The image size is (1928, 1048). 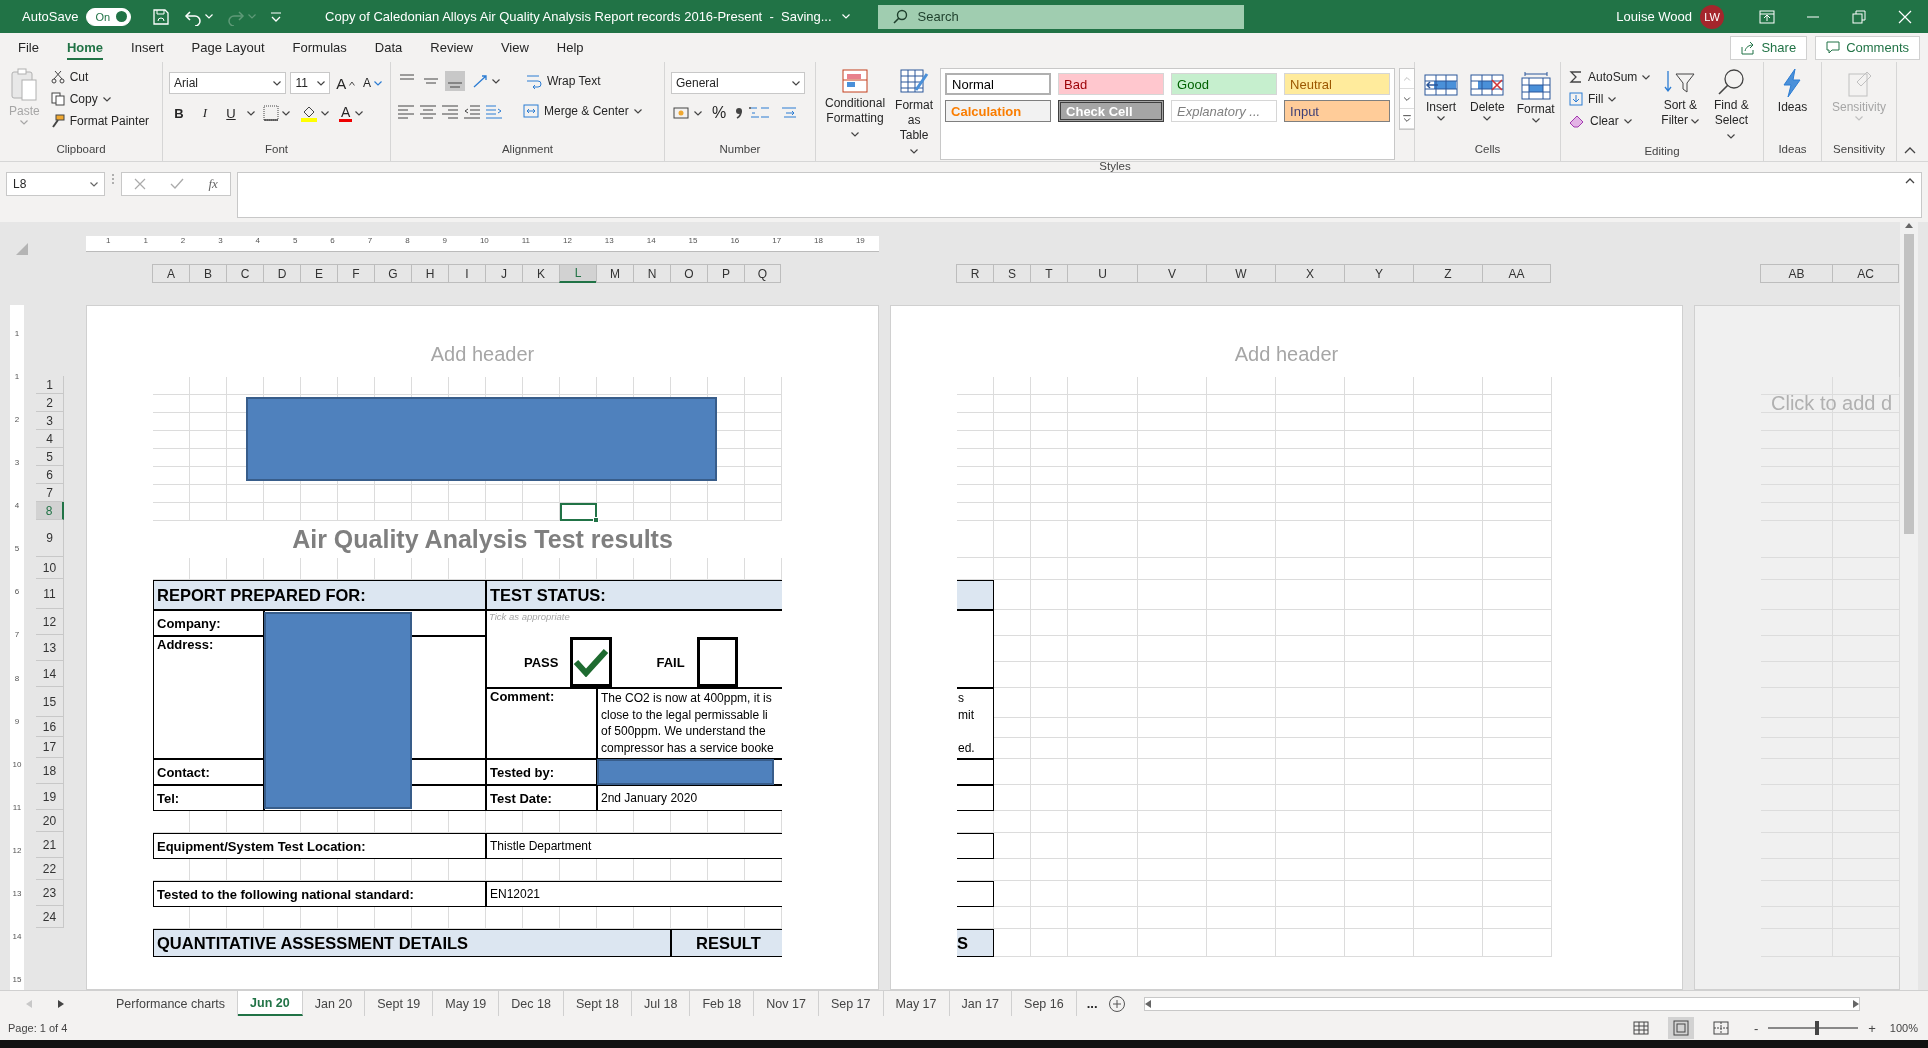 I want to click on conditional-formatting-button: Conditional Formatting, so click(x=855, y=113).